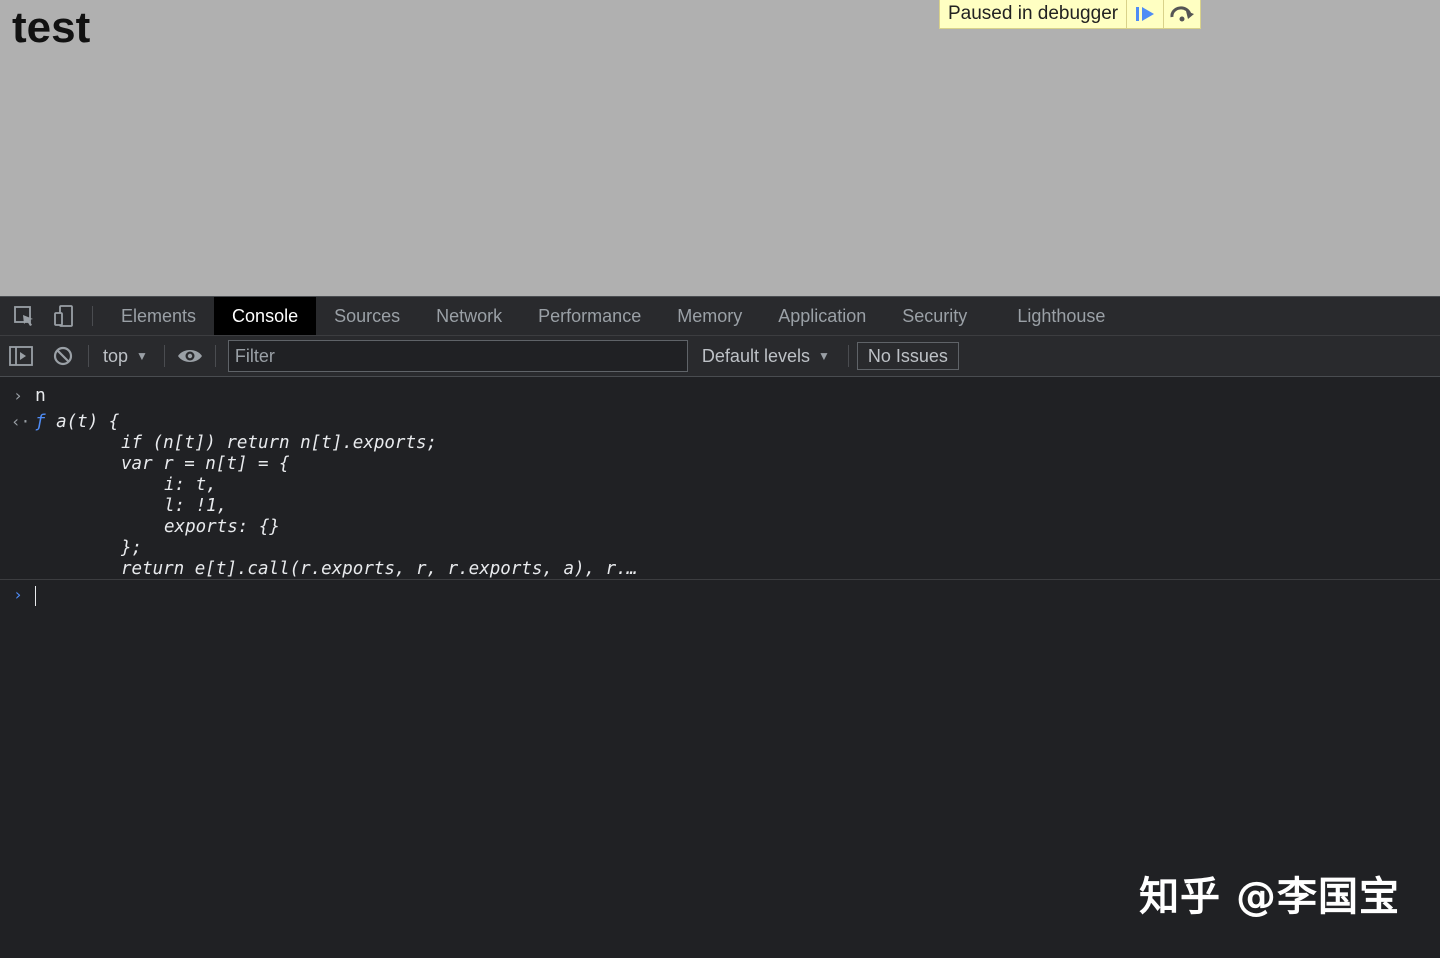 This screenshot has width=1440, height=958. What do you see at coordinates (24, 316) in the screenshot?
I see `inspect-element-icon` at bounding box center [24, 316].